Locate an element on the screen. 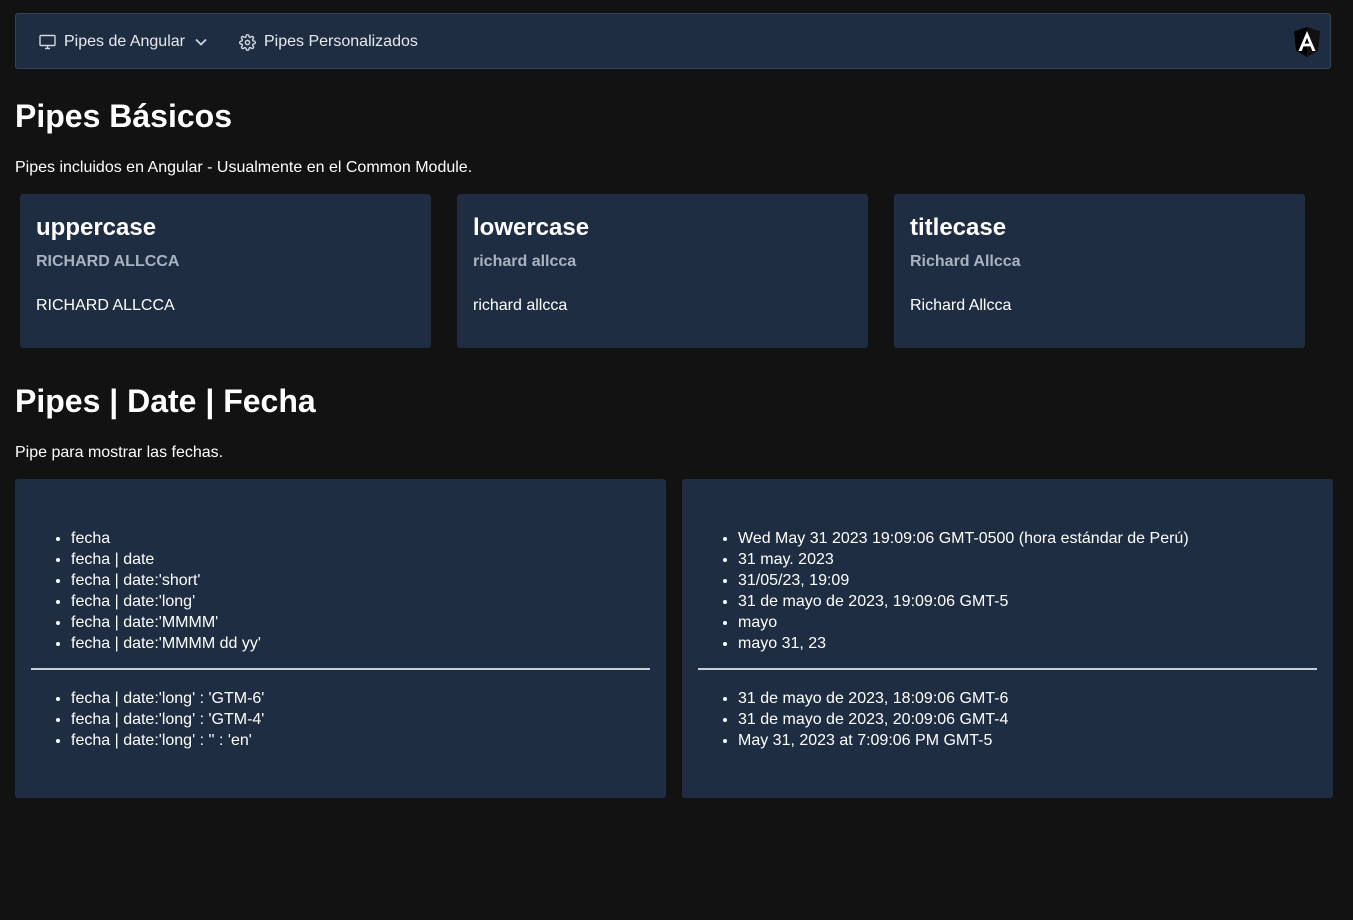  list-item: fecha | date:'long' : 'GTM-4' is located at coordinates (167, 719).